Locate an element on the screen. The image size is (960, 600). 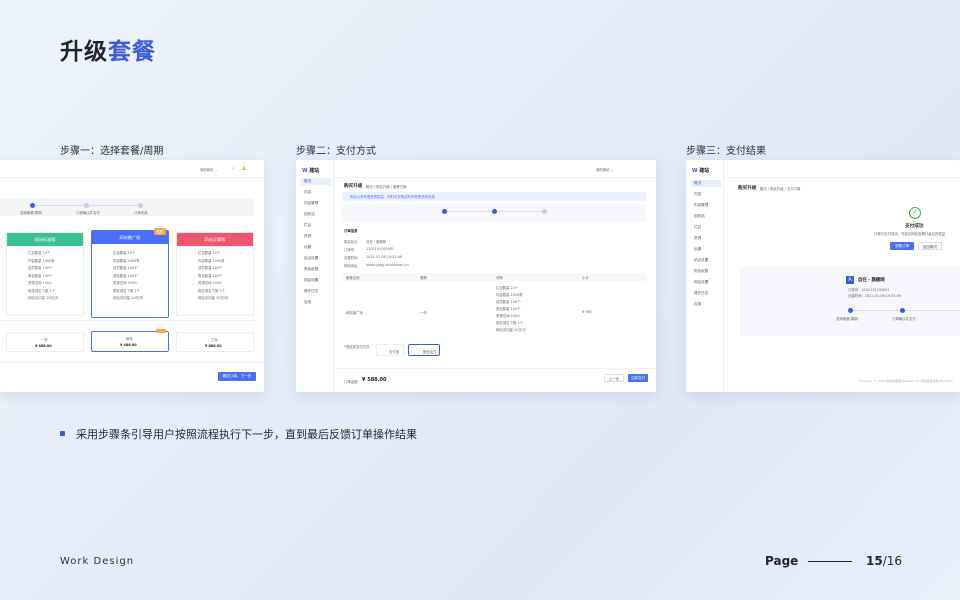
step-two-label: 步骤二：支付方式 is located at coordinates (336, 151).